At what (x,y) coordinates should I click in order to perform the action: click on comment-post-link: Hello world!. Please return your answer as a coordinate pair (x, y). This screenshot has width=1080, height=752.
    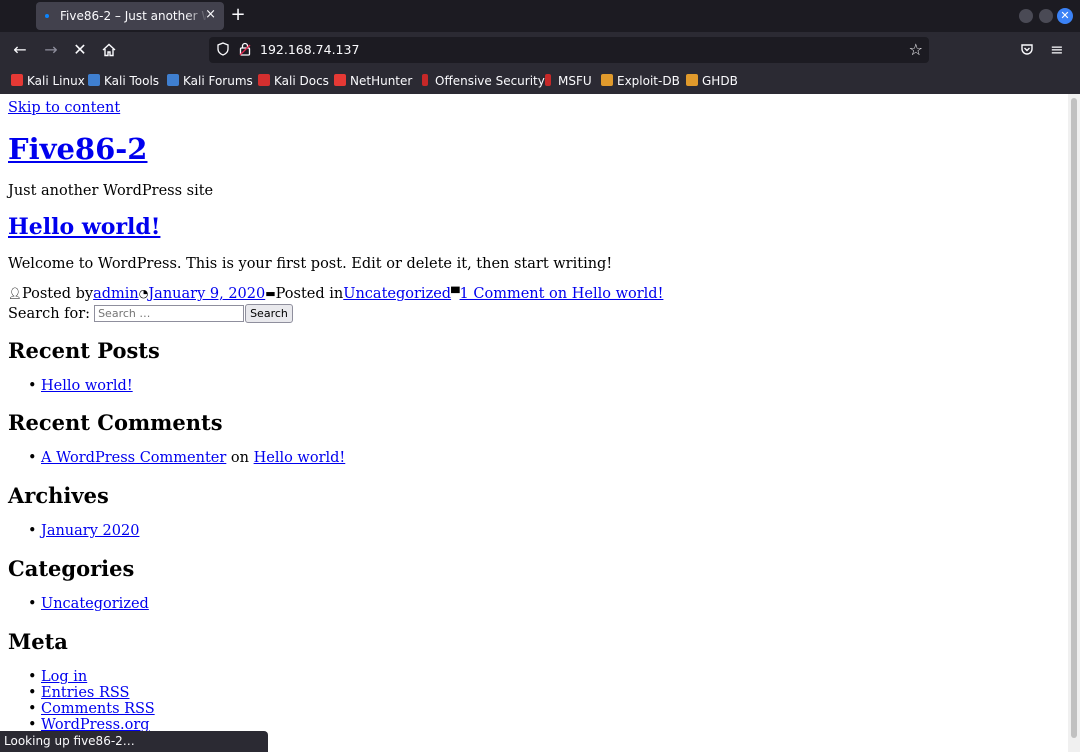
    Looking at the image, I should click on (300, 458).